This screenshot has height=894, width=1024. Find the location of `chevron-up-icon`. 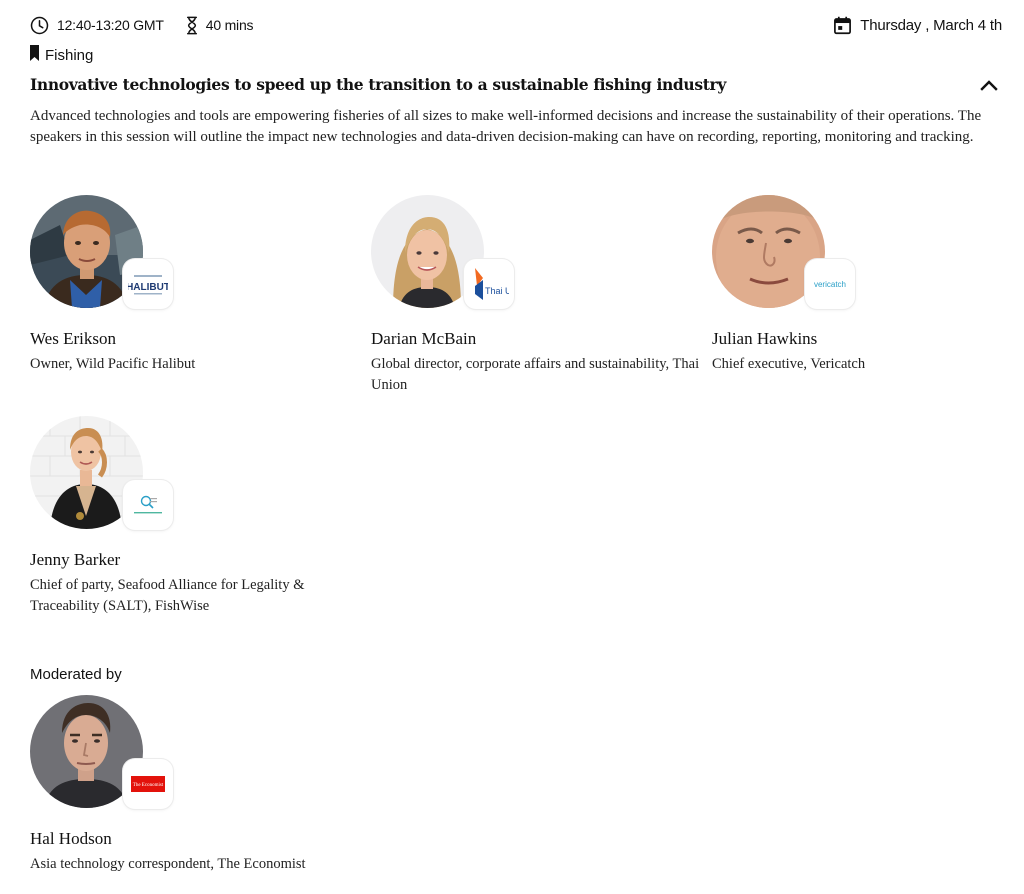

chevron-up-icon is located at coordinates (989, 87).